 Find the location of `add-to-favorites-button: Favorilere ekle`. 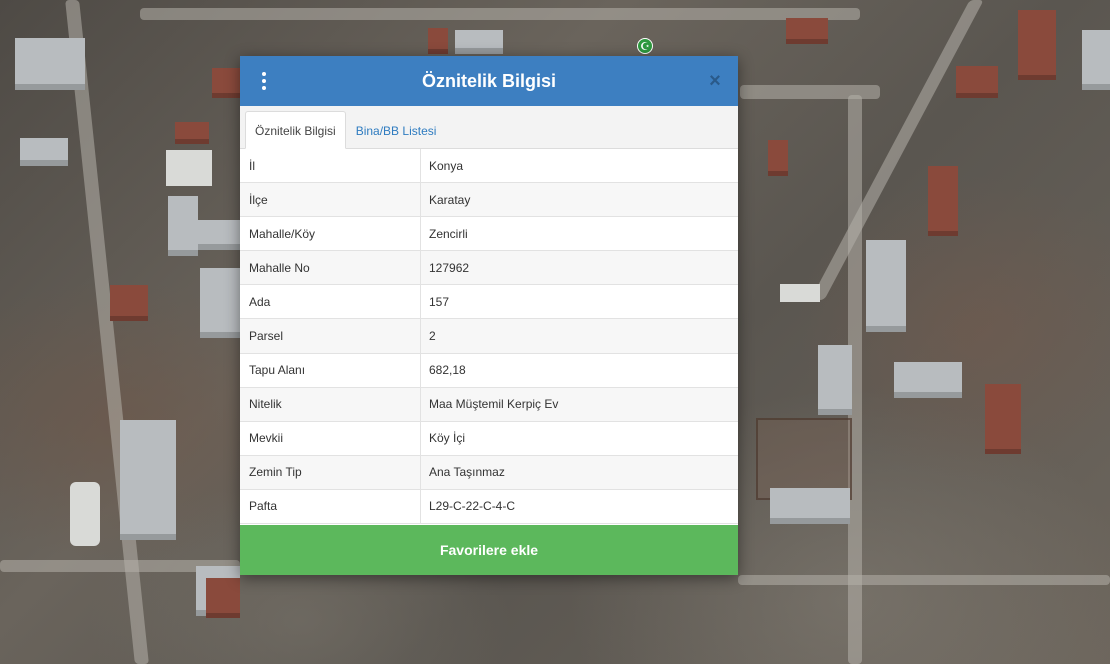

add-to-favorites-button: Favorilere ekle is located at coordinates (489, 550).